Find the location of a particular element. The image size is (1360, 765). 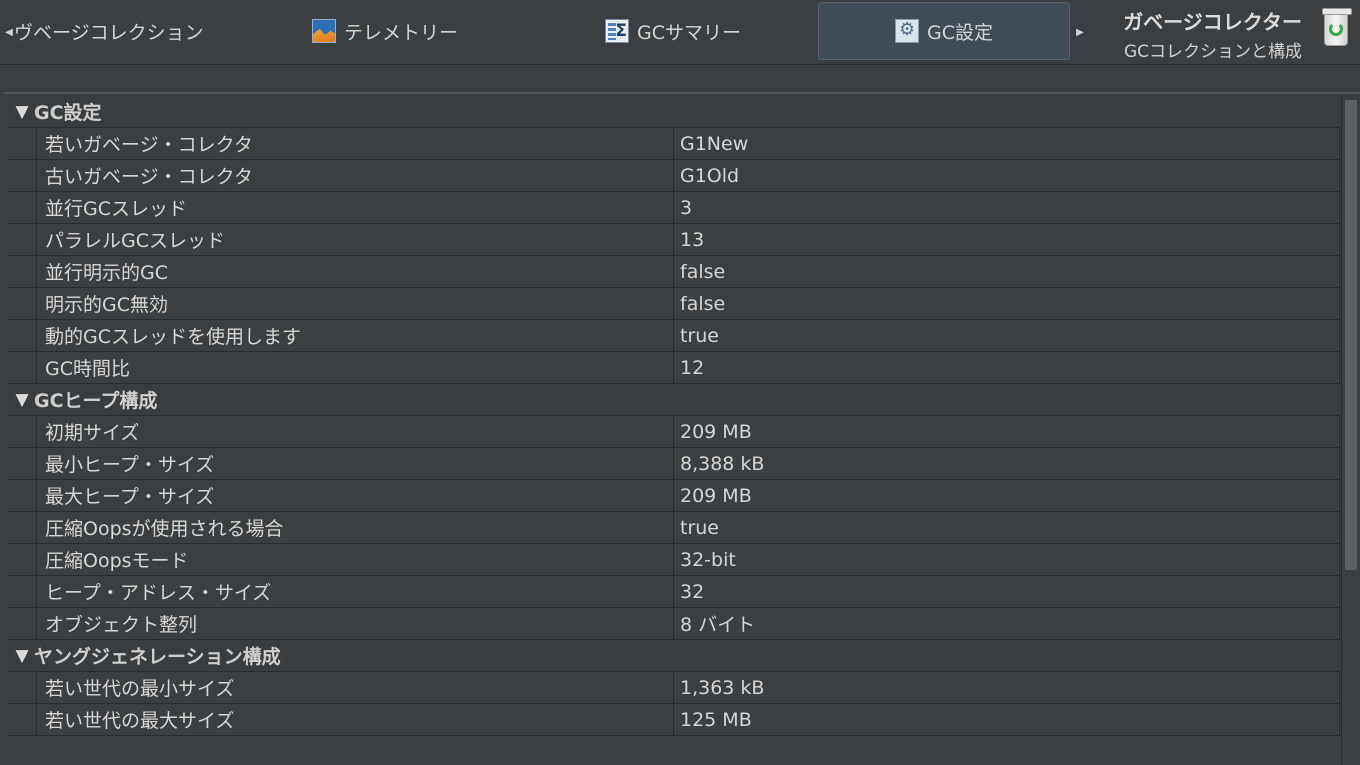

tab-telemetry: テレメトリー is located at coordinates (385, 31).